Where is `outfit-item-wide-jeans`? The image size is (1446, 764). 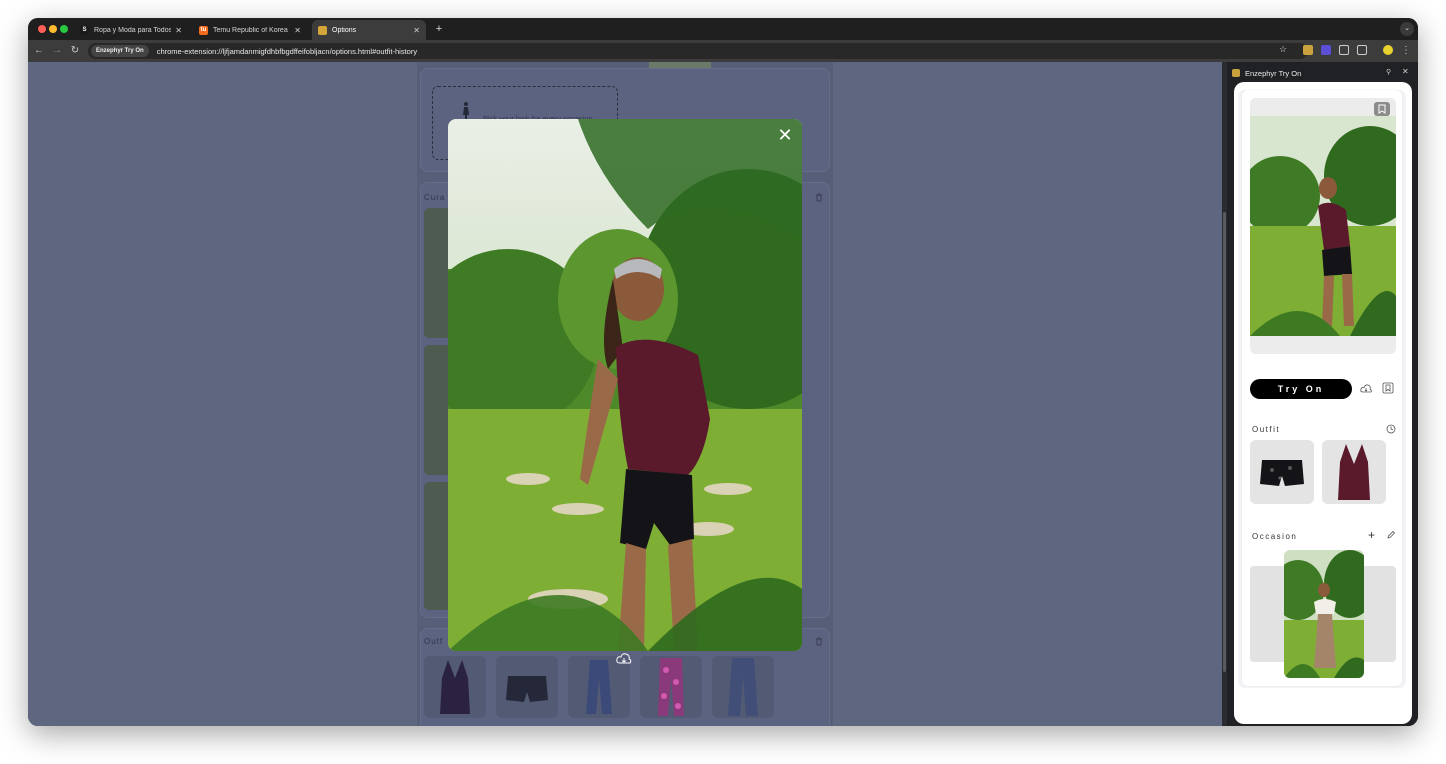
outfit-item-wide-jeans is located at coordinates (743, 687).